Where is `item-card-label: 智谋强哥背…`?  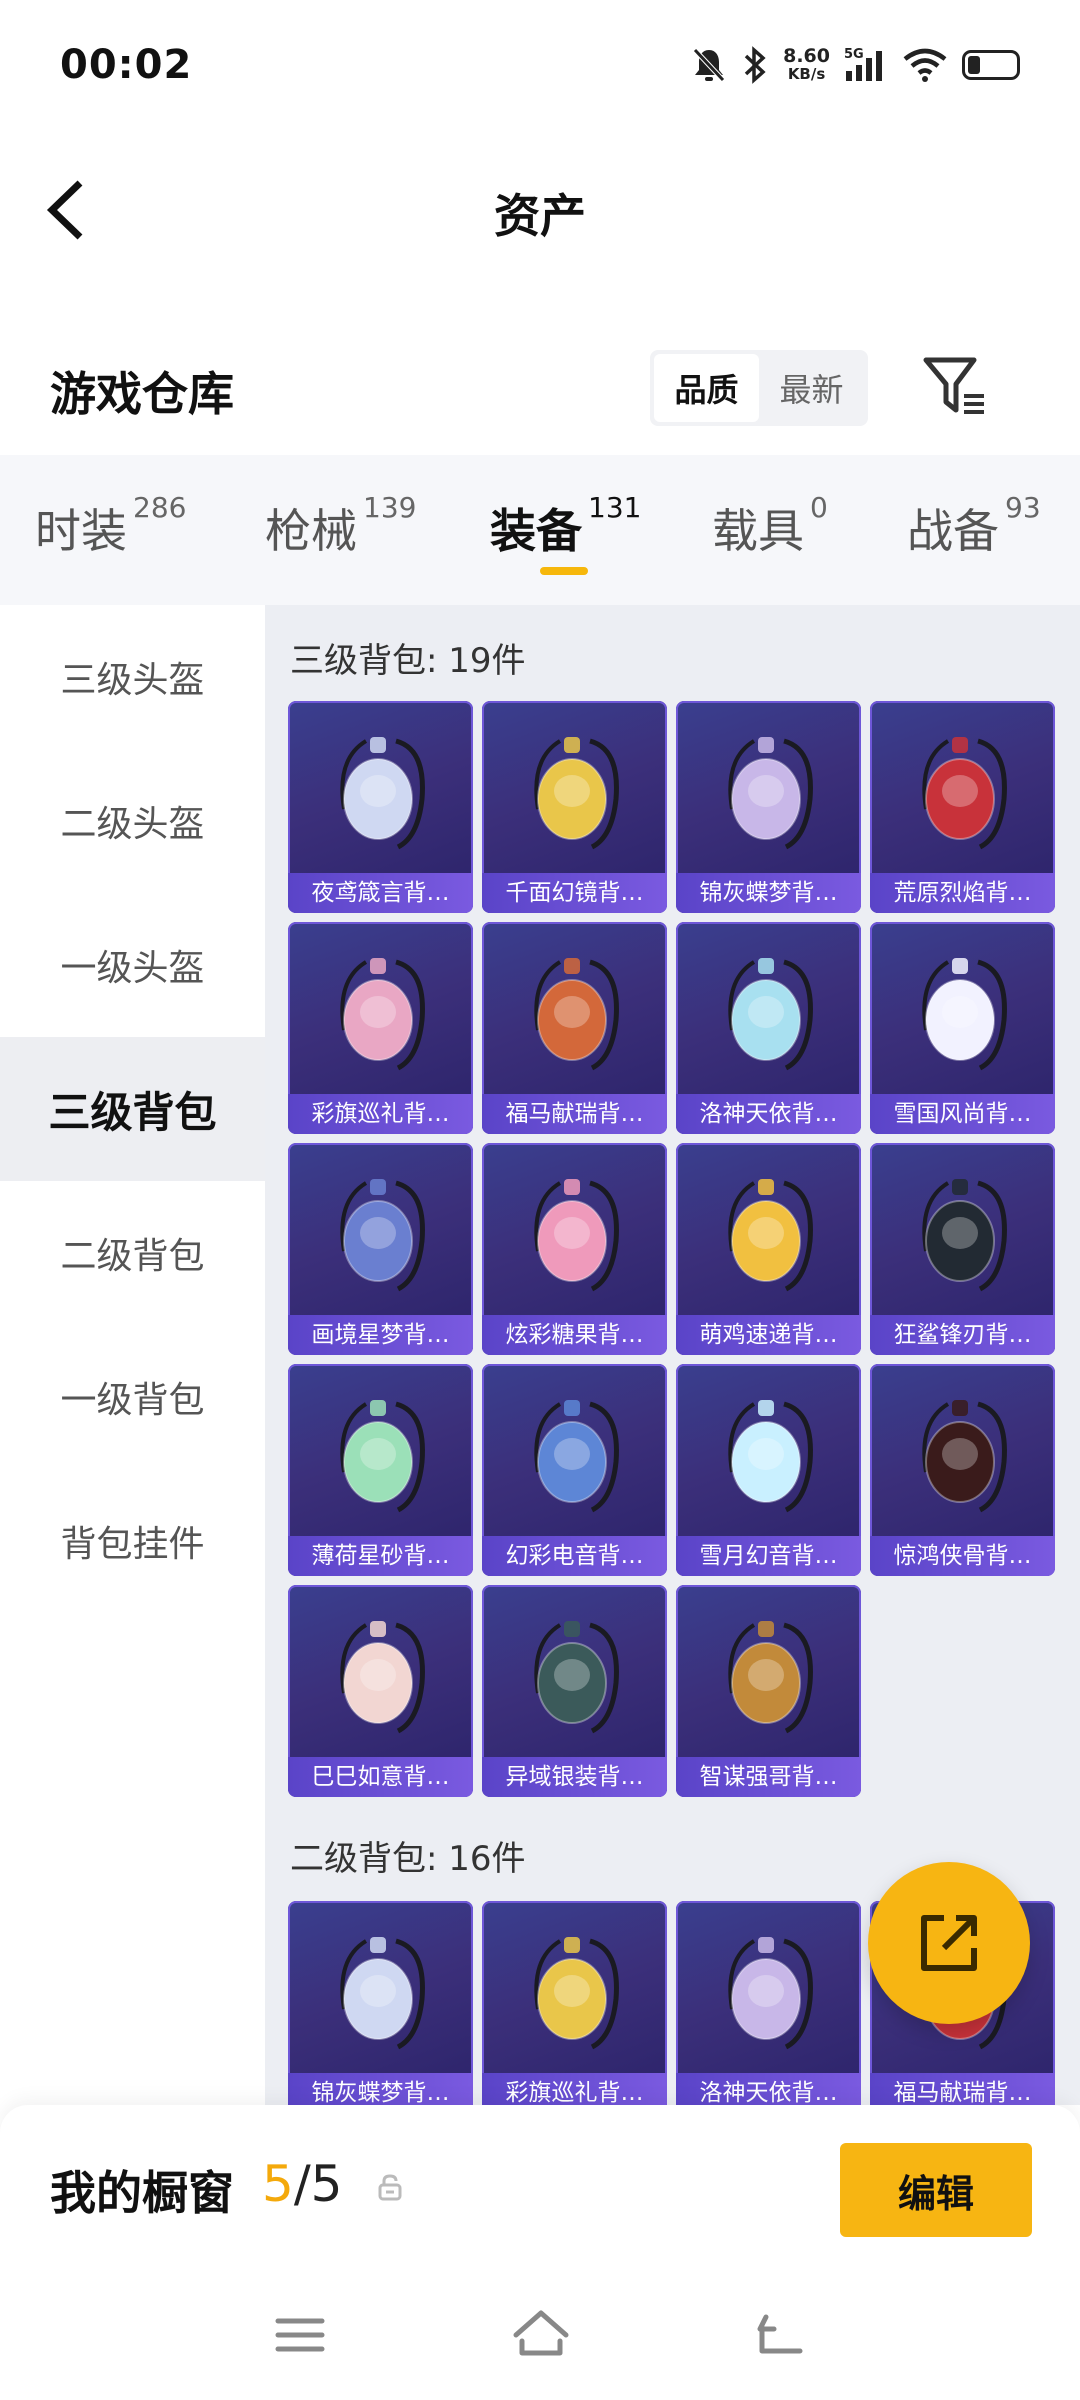
item-card-label: 智谋强哥背… is located at coordinates (768, 1777).